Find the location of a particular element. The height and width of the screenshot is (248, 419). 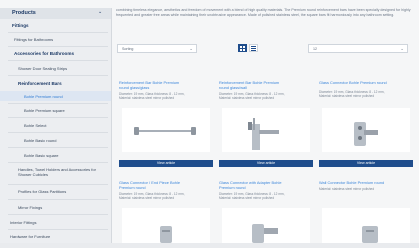

card-title: Glass Connector Bohle Premium round is located at coordinates (353, 83).